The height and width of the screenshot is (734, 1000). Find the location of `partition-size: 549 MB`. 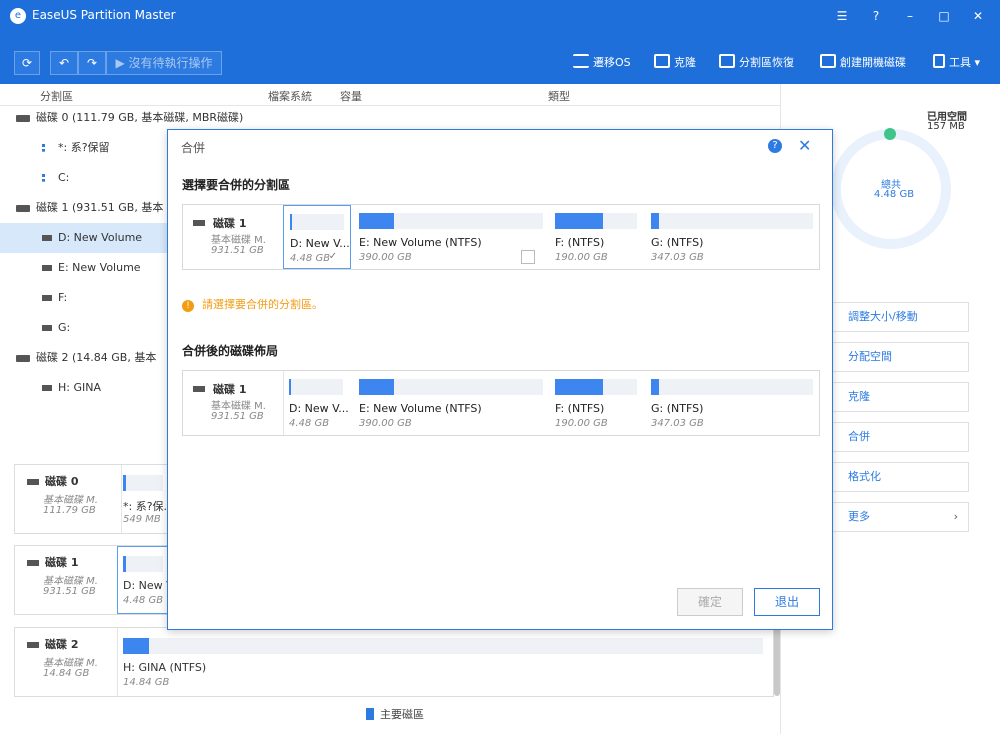

partition-size: 549 MB is located at coordinates (142, 519).